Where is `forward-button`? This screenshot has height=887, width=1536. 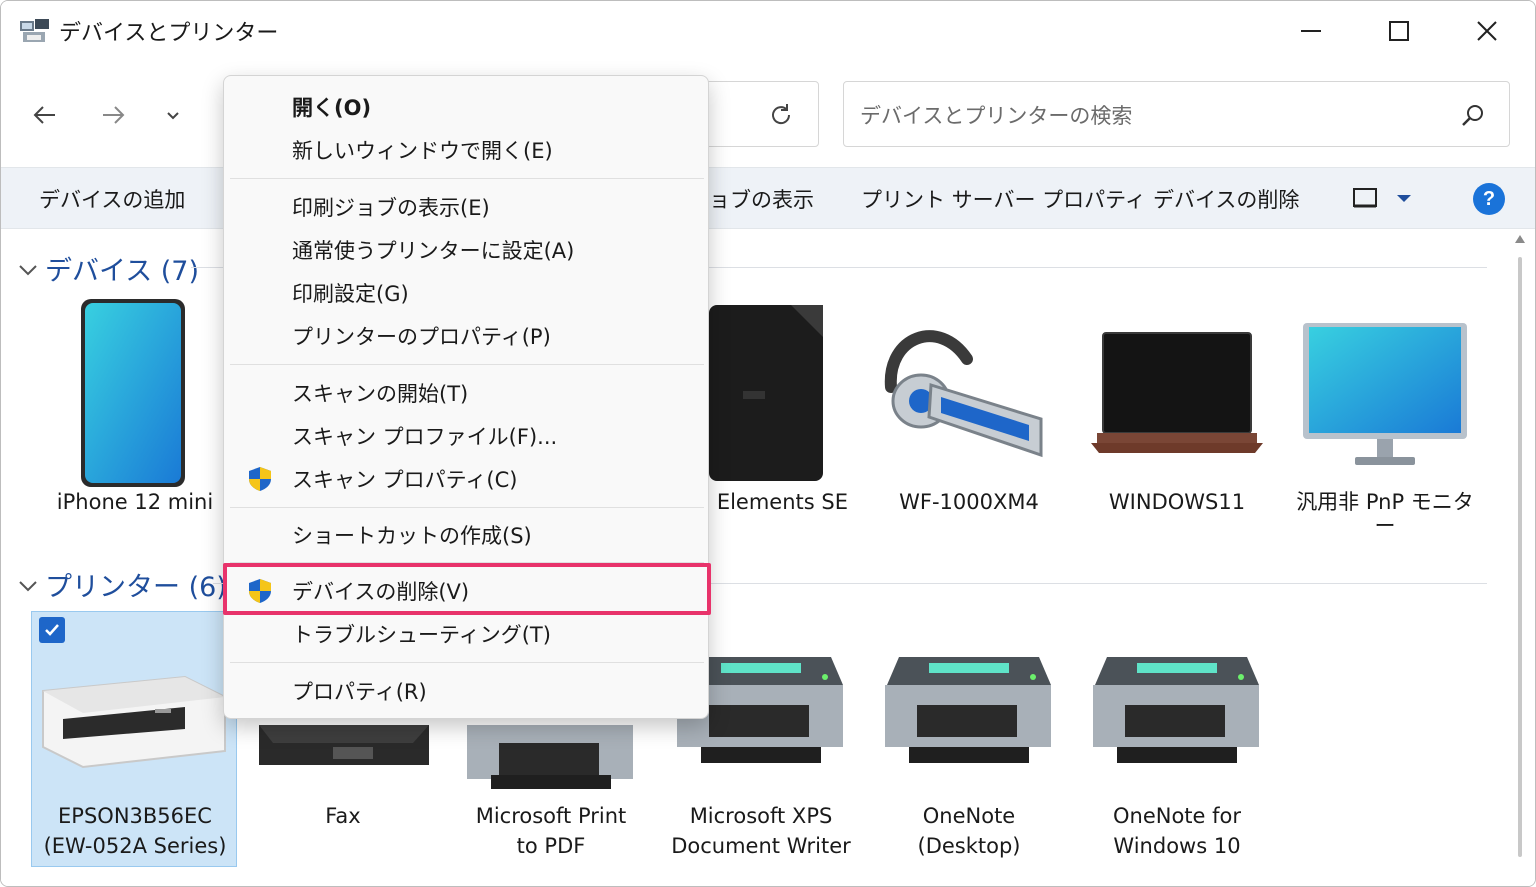
forward-button is located at coordinates (113, 115).